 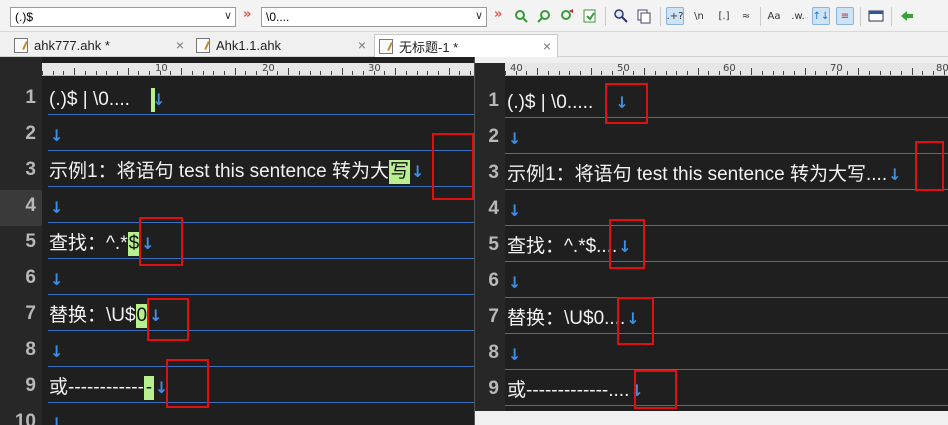 What do you see at coordinates (621, 16) in the screenshot?
I see `search-icon` at bounding box center [621, 16].